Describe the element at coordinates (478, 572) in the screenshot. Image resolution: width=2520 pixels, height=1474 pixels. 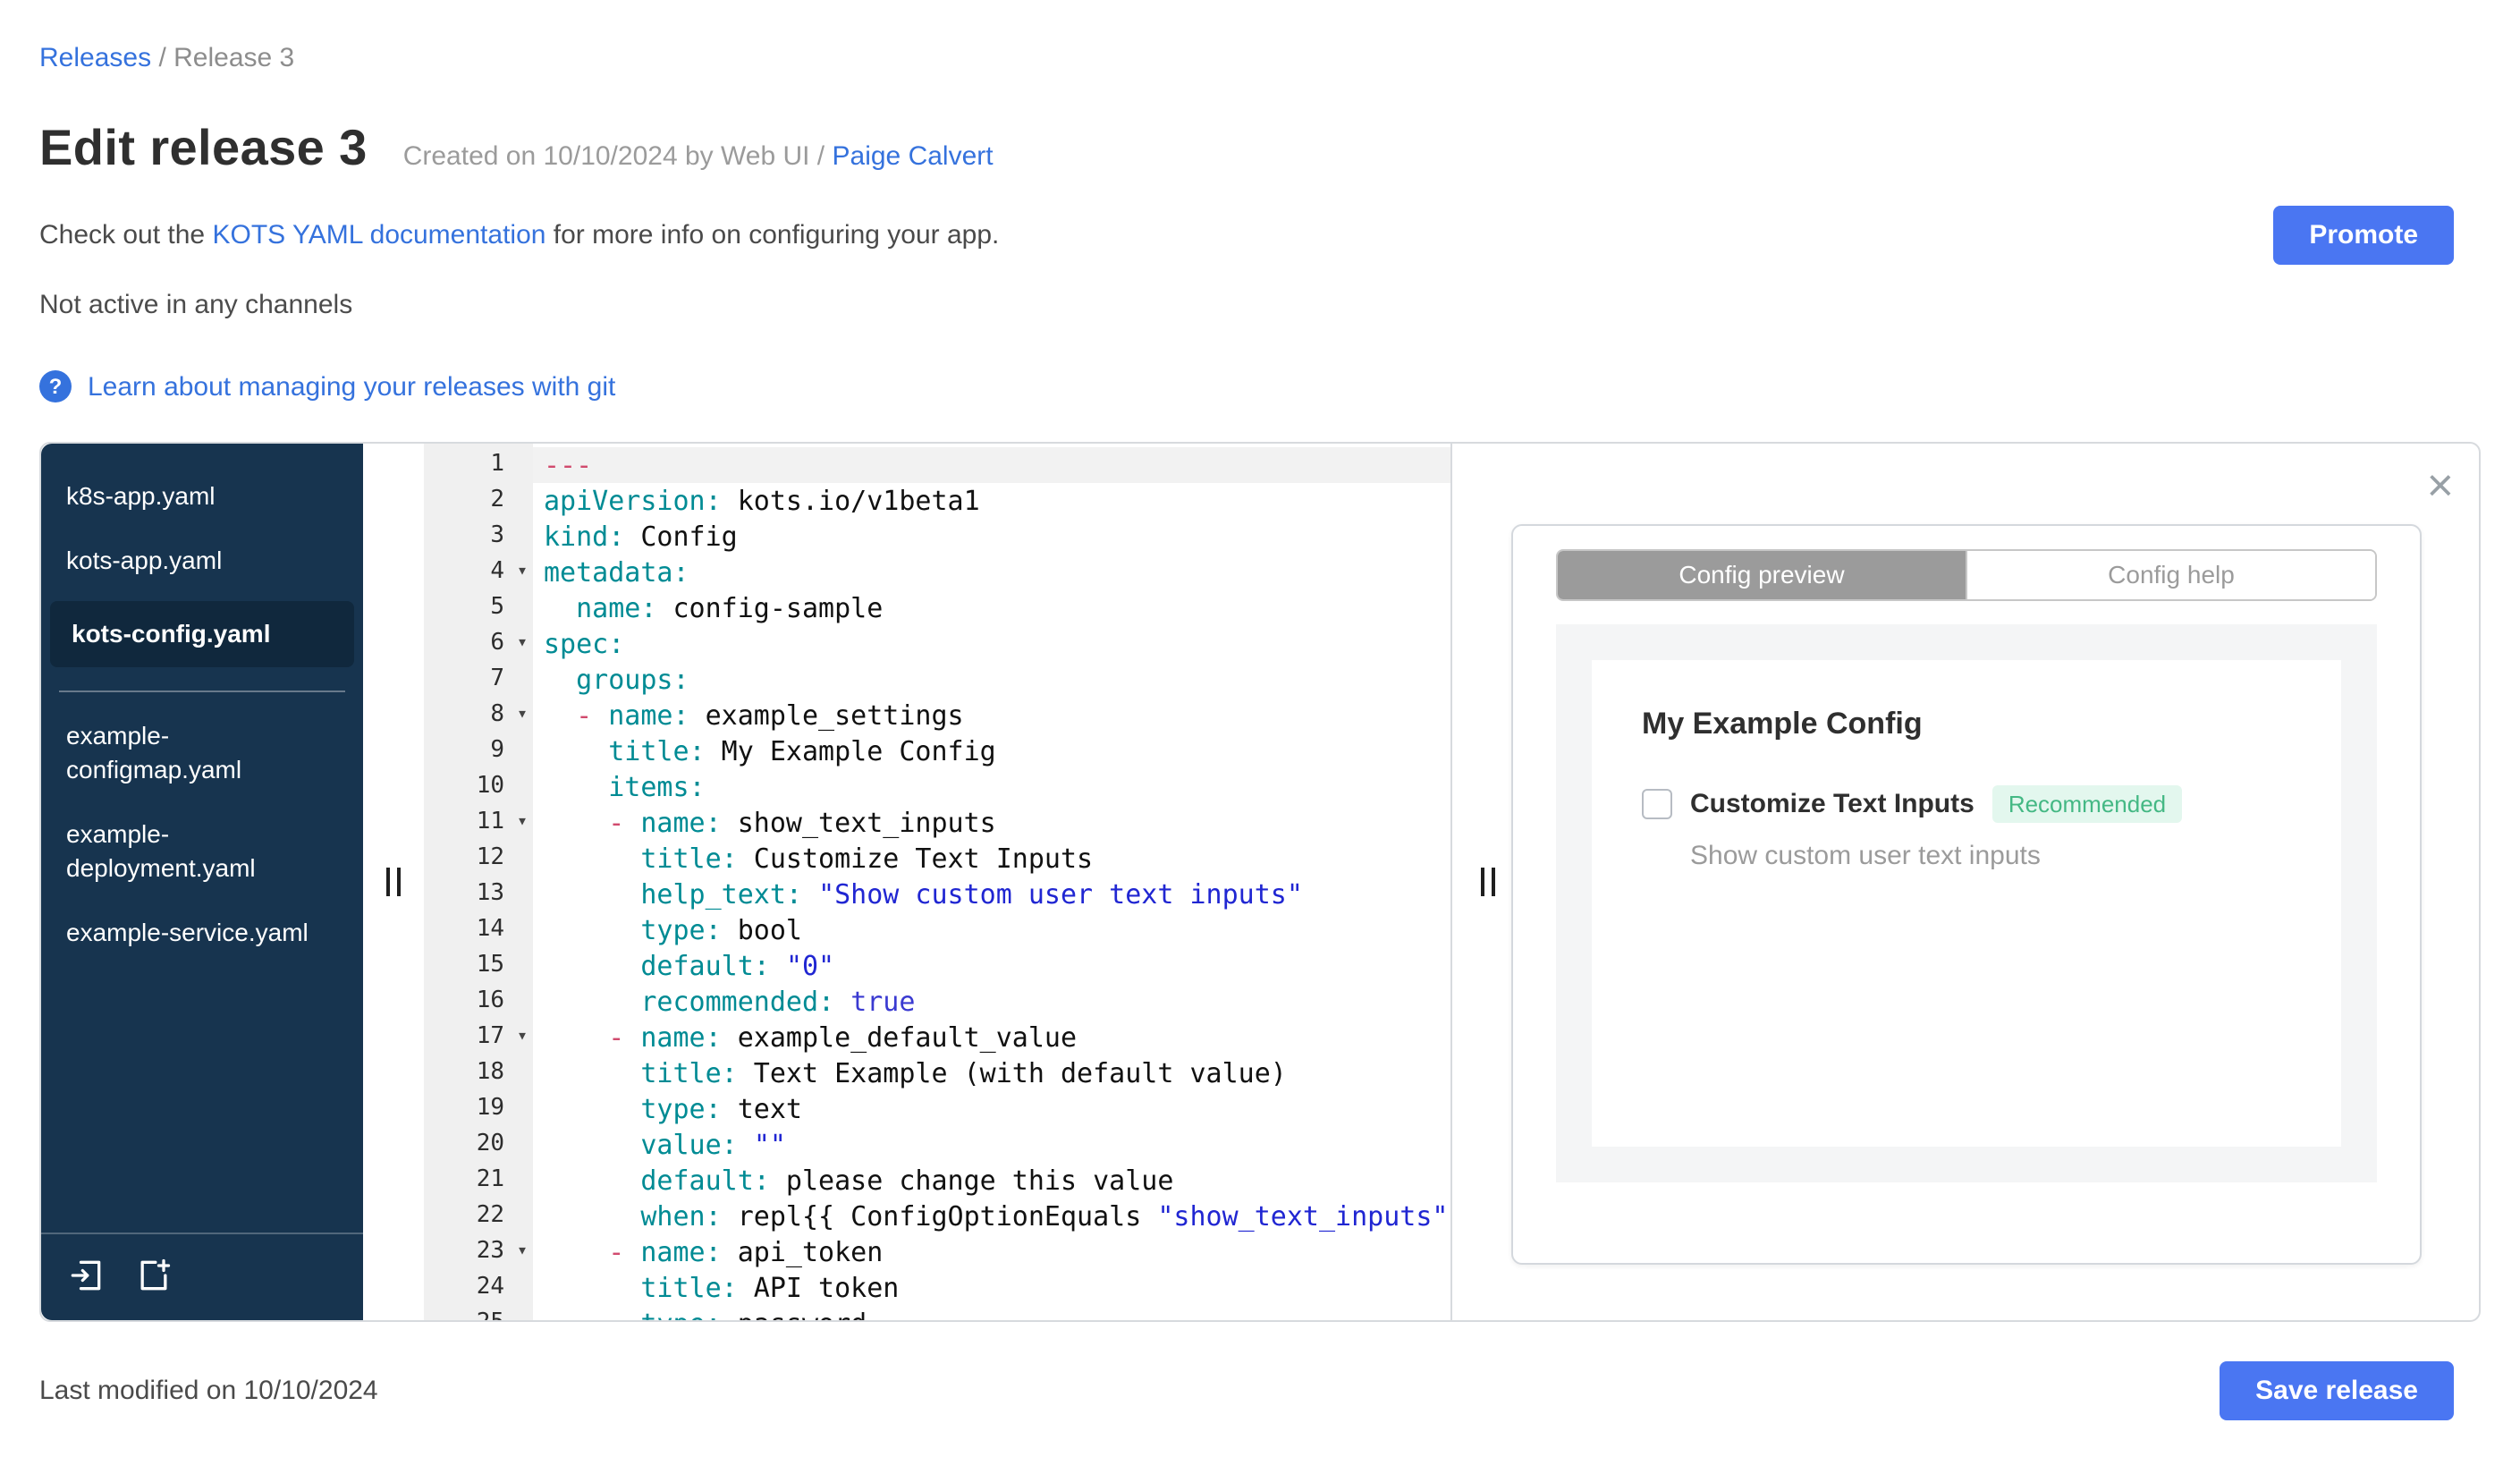
I see `line-number: 4 ▾` at that location.